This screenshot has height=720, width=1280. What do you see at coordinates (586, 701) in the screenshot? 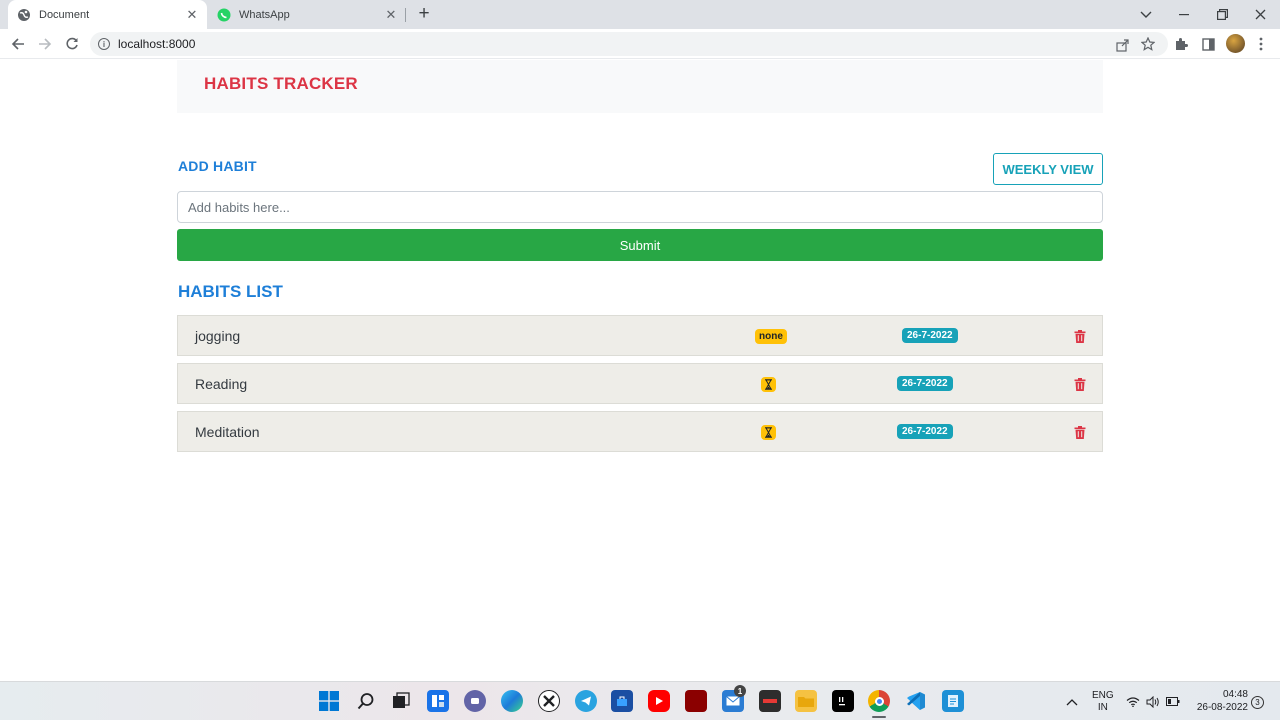
I see `telegram-icon` at bounding box center [586, 701].